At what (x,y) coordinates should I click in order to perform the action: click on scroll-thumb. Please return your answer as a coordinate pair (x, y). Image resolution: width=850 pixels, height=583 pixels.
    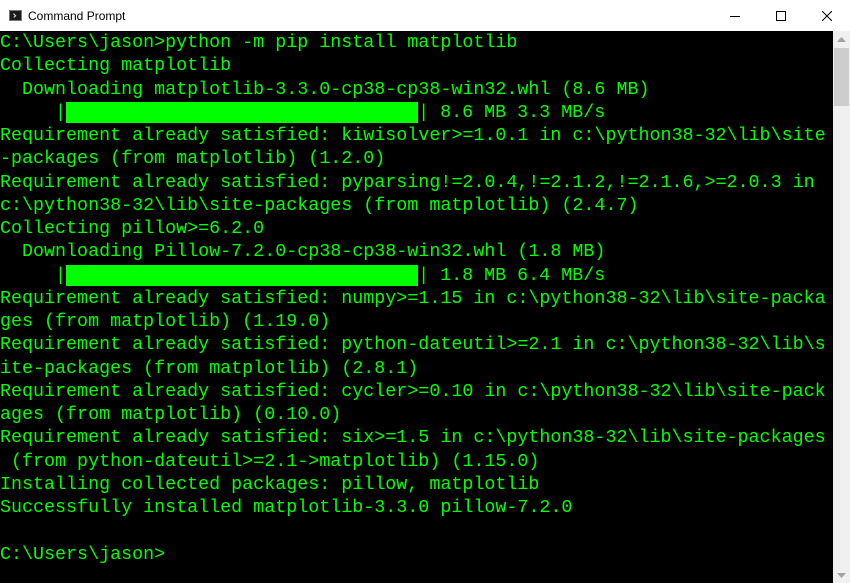
    Looking at the image, I should click on (841, 77).